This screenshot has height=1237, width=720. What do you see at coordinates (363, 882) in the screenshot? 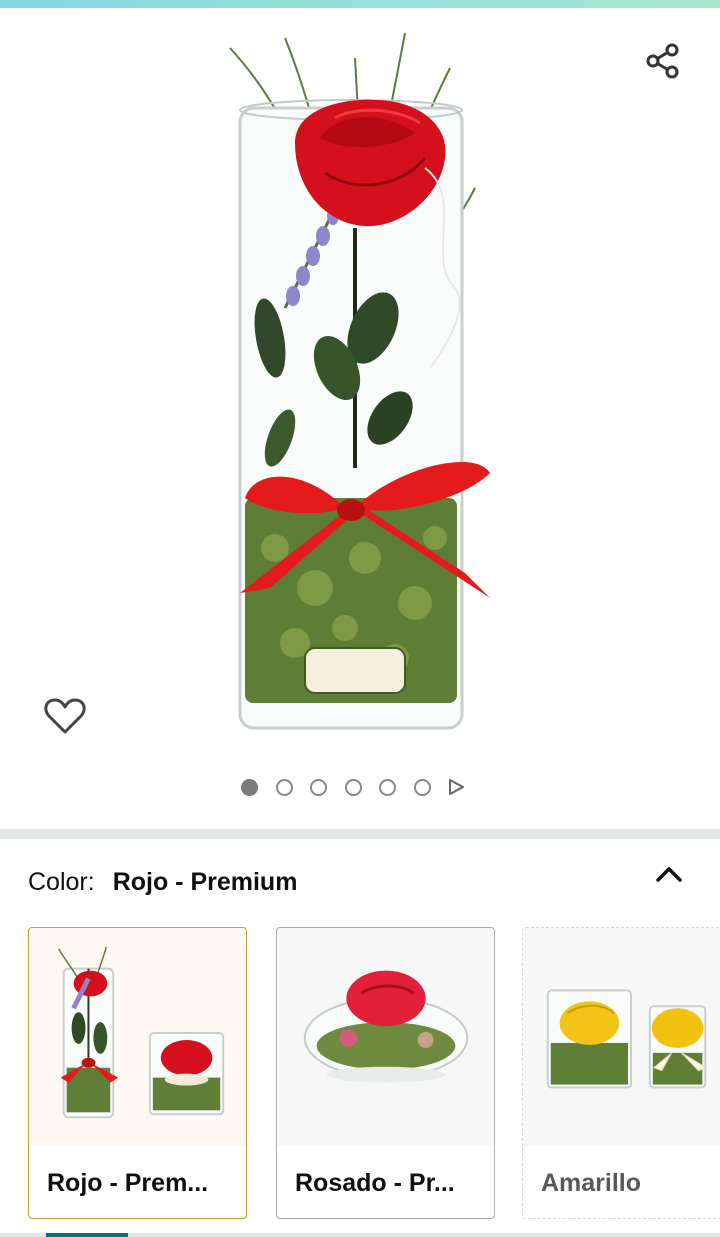
I see `variation-header: Color: Rojo - Premium` at bounding box center [363, 882].